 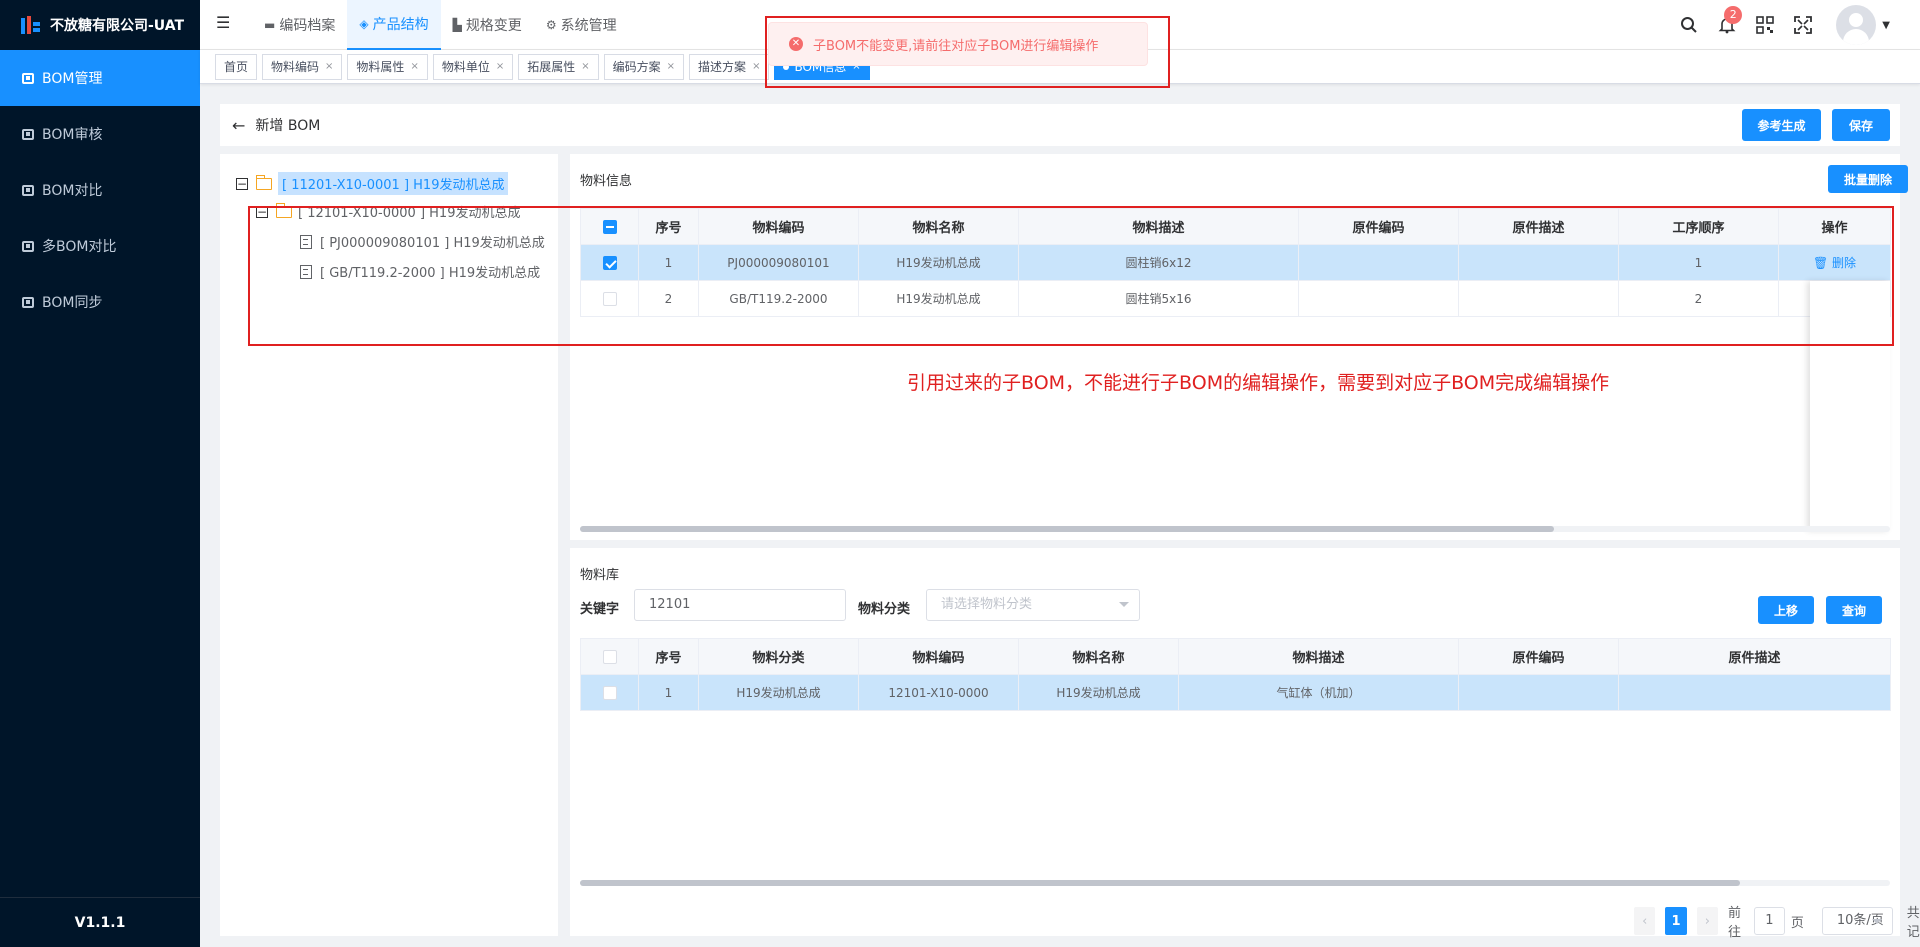 What do you see at coordinates (1886, 25) in the screenshot?
I see `chevron-down-icon: ▼` at bounding box center [1886, 25].